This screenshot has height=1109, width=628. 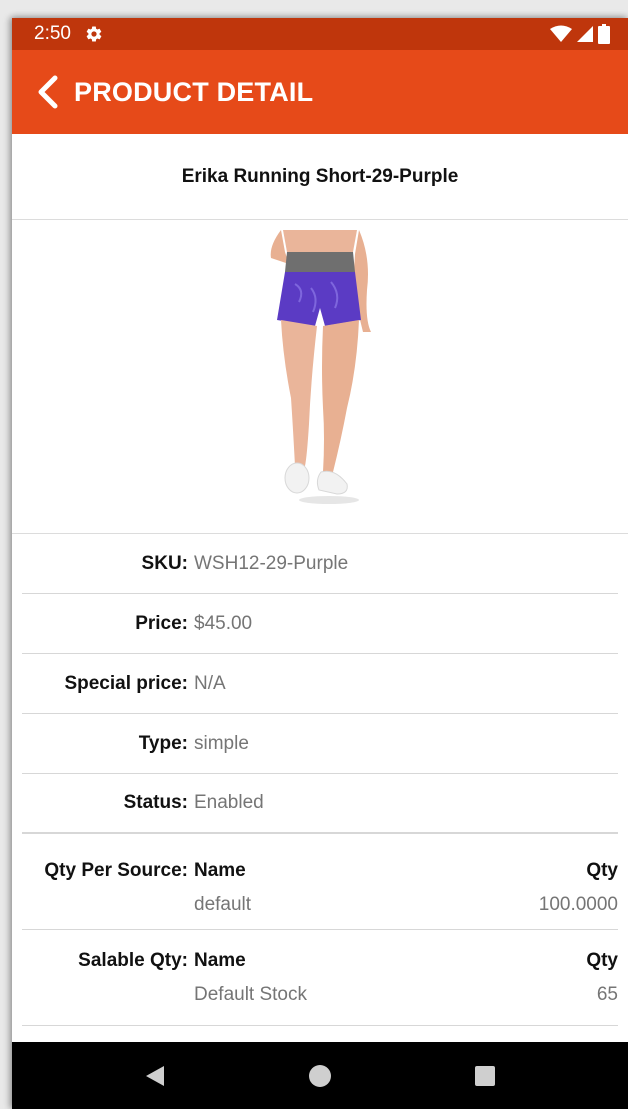 What do you see at coordinates (163, 743) in the screenshot?
I see `type-label: Type:` at bounding box center [163, 743].